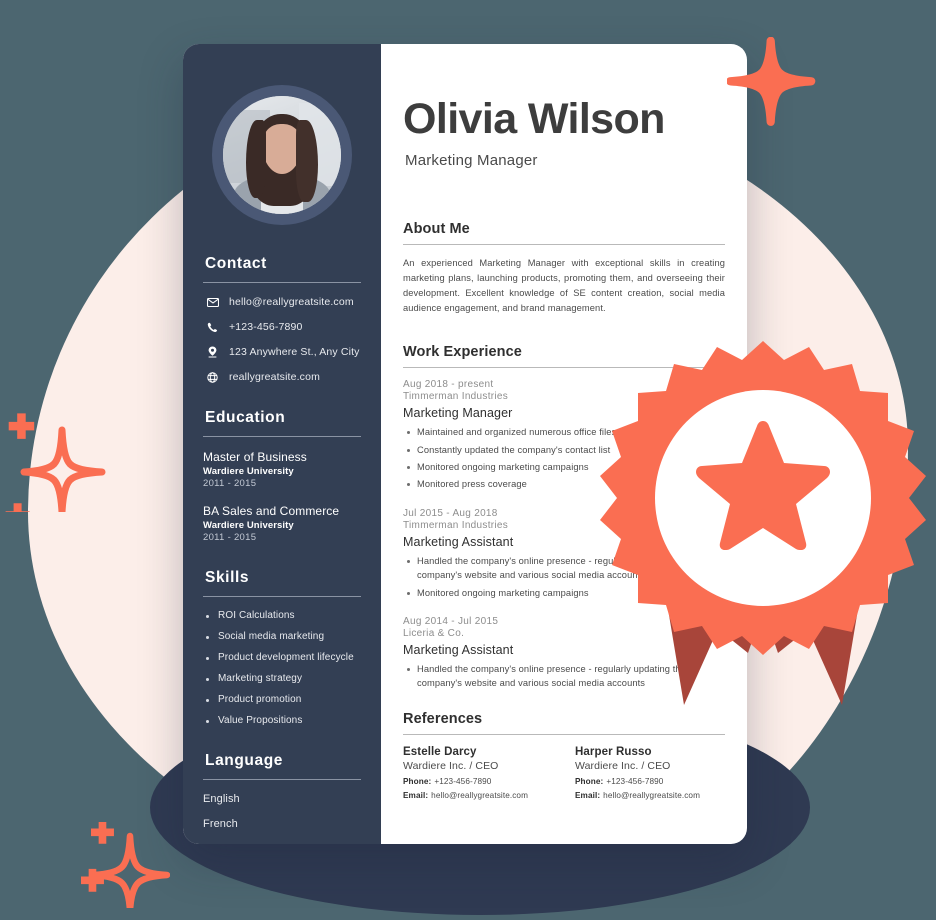  Describe the element at coordinates (462, 352) in the screenshot. I see `work-experience-heading: Work Experience` at that location.